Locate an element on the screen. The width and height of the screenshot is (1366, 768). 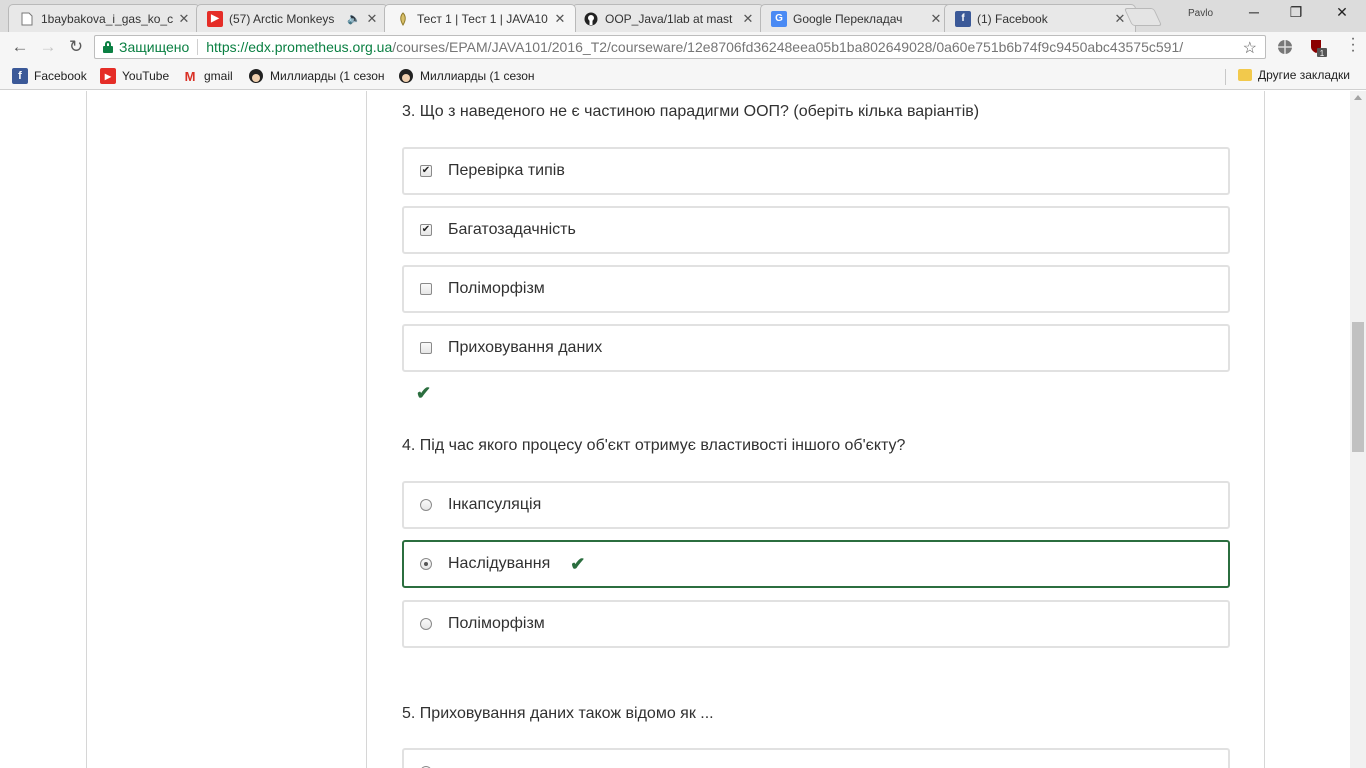
tab-document: 1baybakova_i_gas_ko_c ✕ is located at coordinates (104, 18).